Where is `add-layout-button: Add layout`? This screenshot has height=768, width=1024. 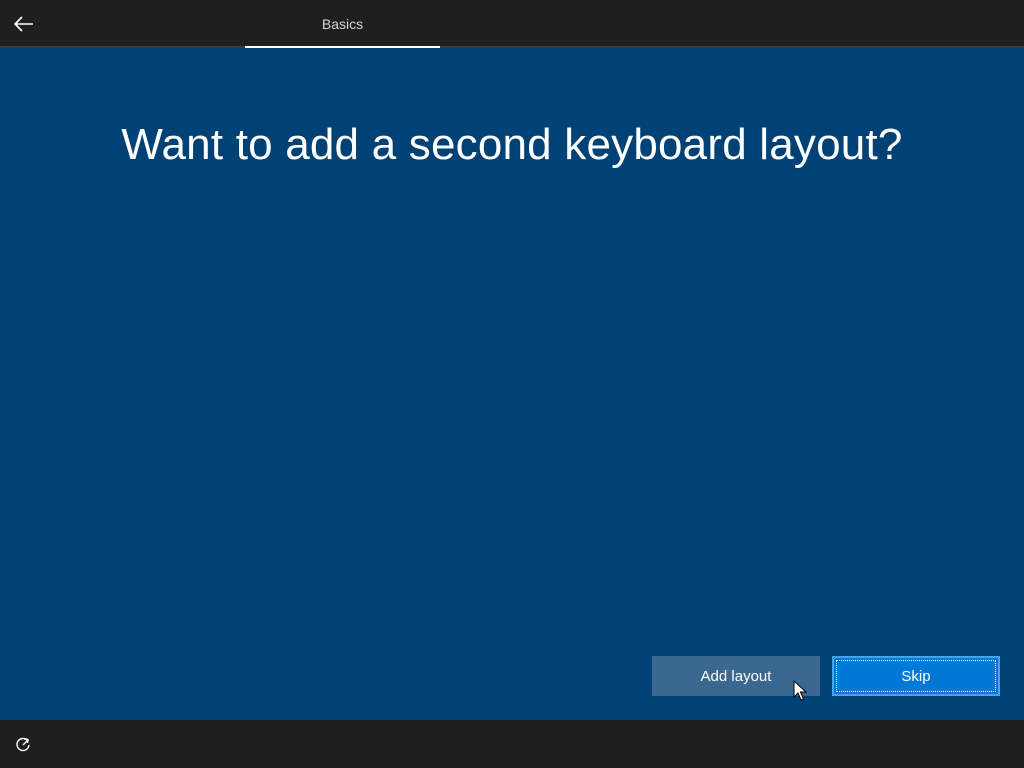
add-layout-button: Add layout is located at coordinates (736, 676).